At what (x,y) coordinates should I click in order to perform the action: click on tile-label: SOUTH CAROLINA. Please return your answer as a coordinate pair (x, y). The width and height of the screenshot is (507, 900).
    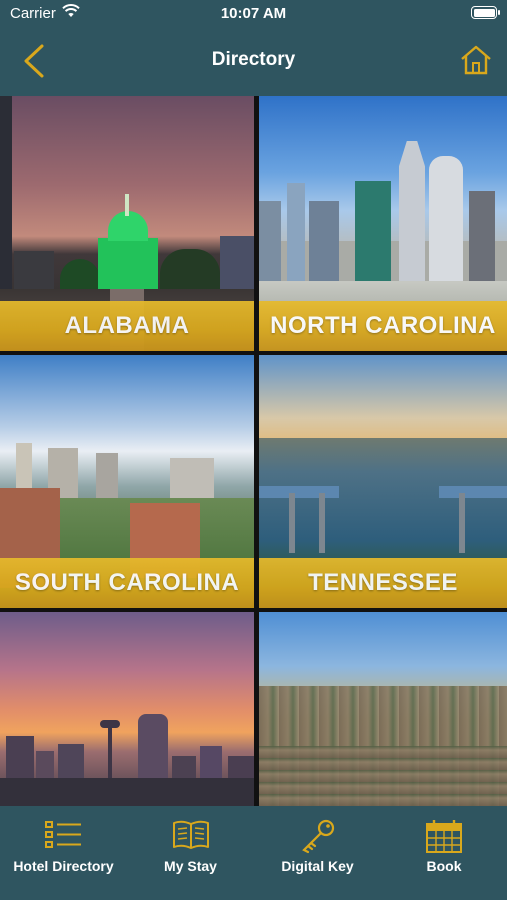
    Looking at the image, I should click on (127, 582).